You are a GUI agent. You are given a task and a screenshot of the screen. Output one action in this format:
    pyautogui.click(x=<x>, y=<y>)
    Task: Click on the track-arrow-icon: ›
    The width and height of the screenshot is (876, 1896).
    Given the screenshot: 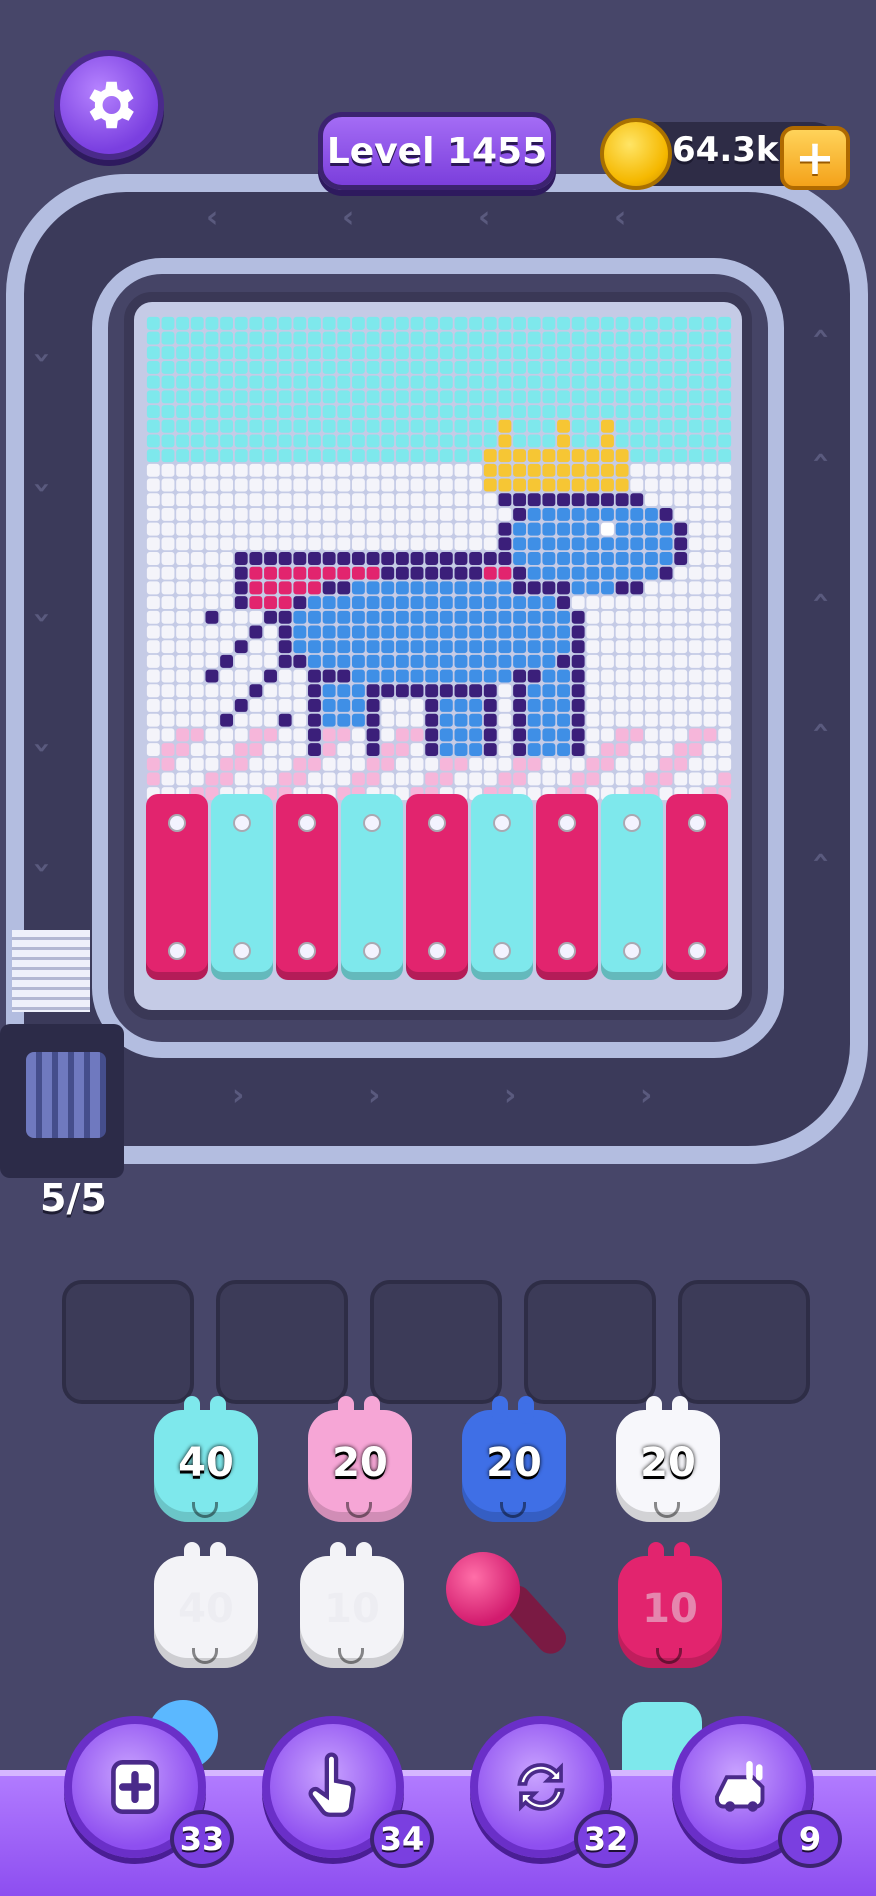 What is the action you would take?
    pyautogui.click(x=374, y=1095)
    